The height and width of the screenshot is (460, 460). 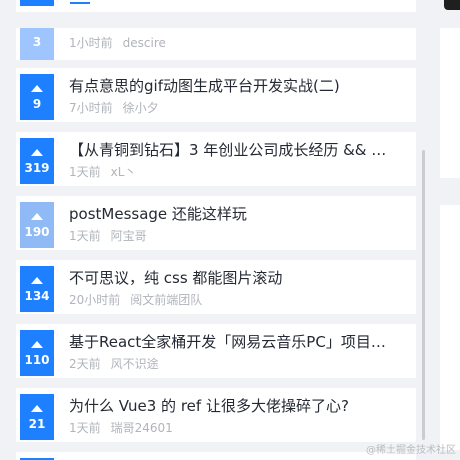 I want to click on upvote-button: 110, so click(x=37, y=353).